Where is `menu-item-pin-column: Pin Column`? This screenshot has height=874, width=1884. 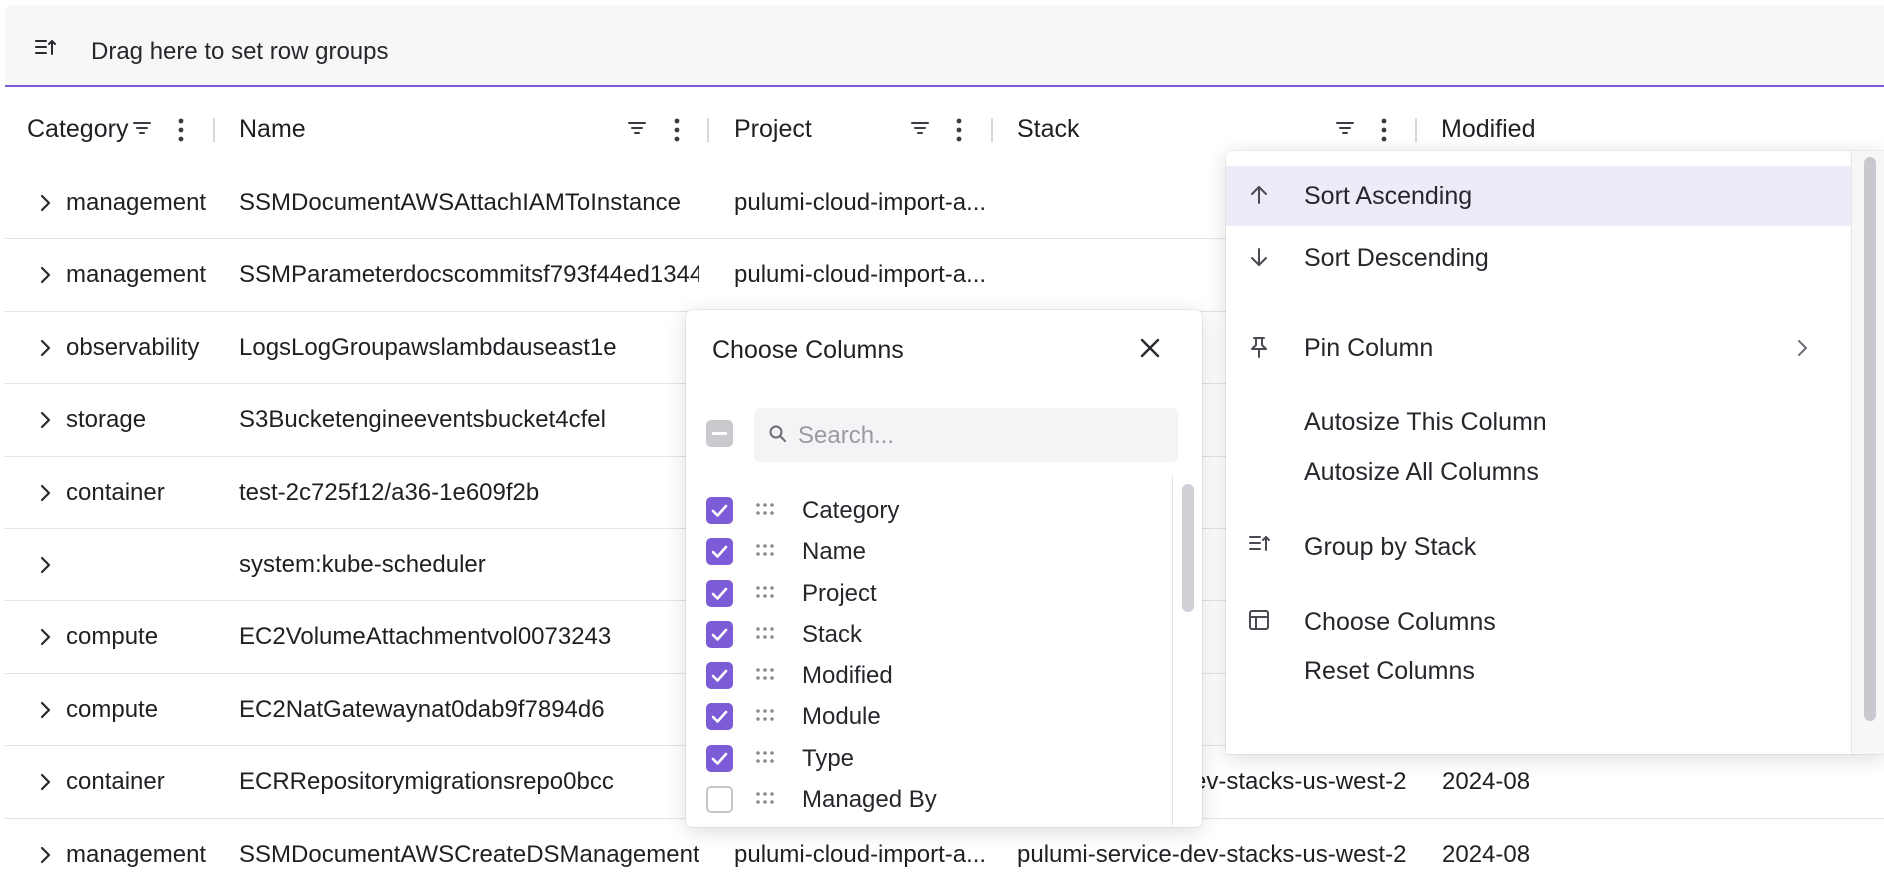
menu-item-pin-column: Pin Column is located at coordinates (1538, 348).